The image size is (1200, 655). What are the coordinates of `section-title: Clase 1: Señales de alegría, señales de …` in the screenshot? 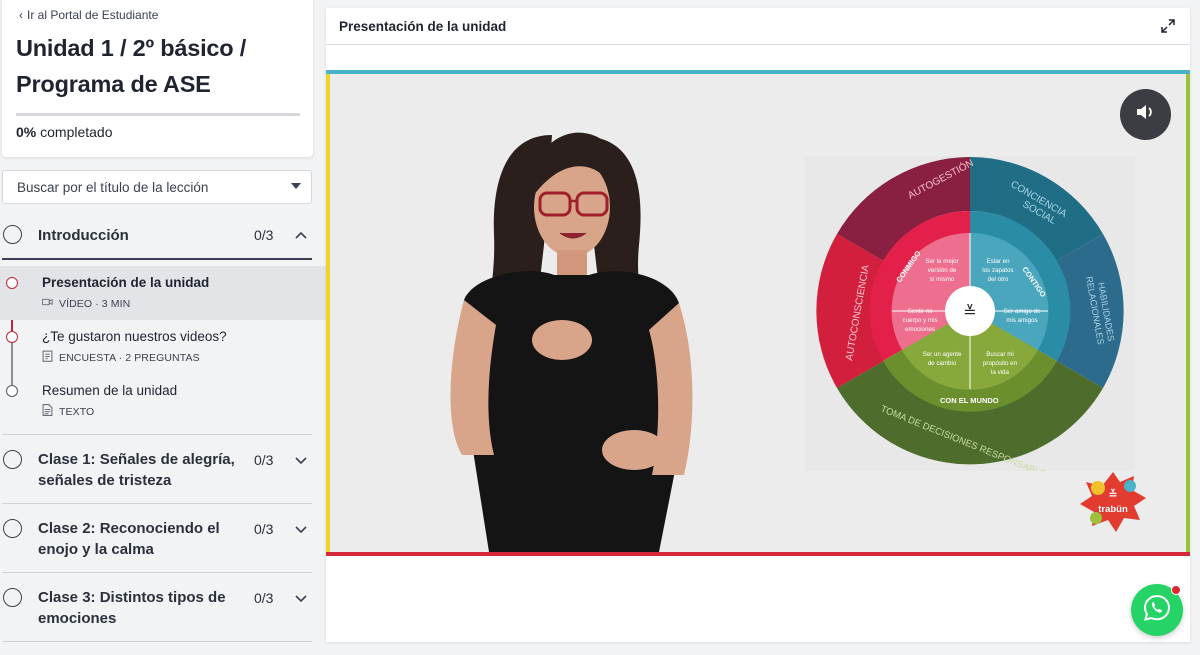 It's located at (136, 470).